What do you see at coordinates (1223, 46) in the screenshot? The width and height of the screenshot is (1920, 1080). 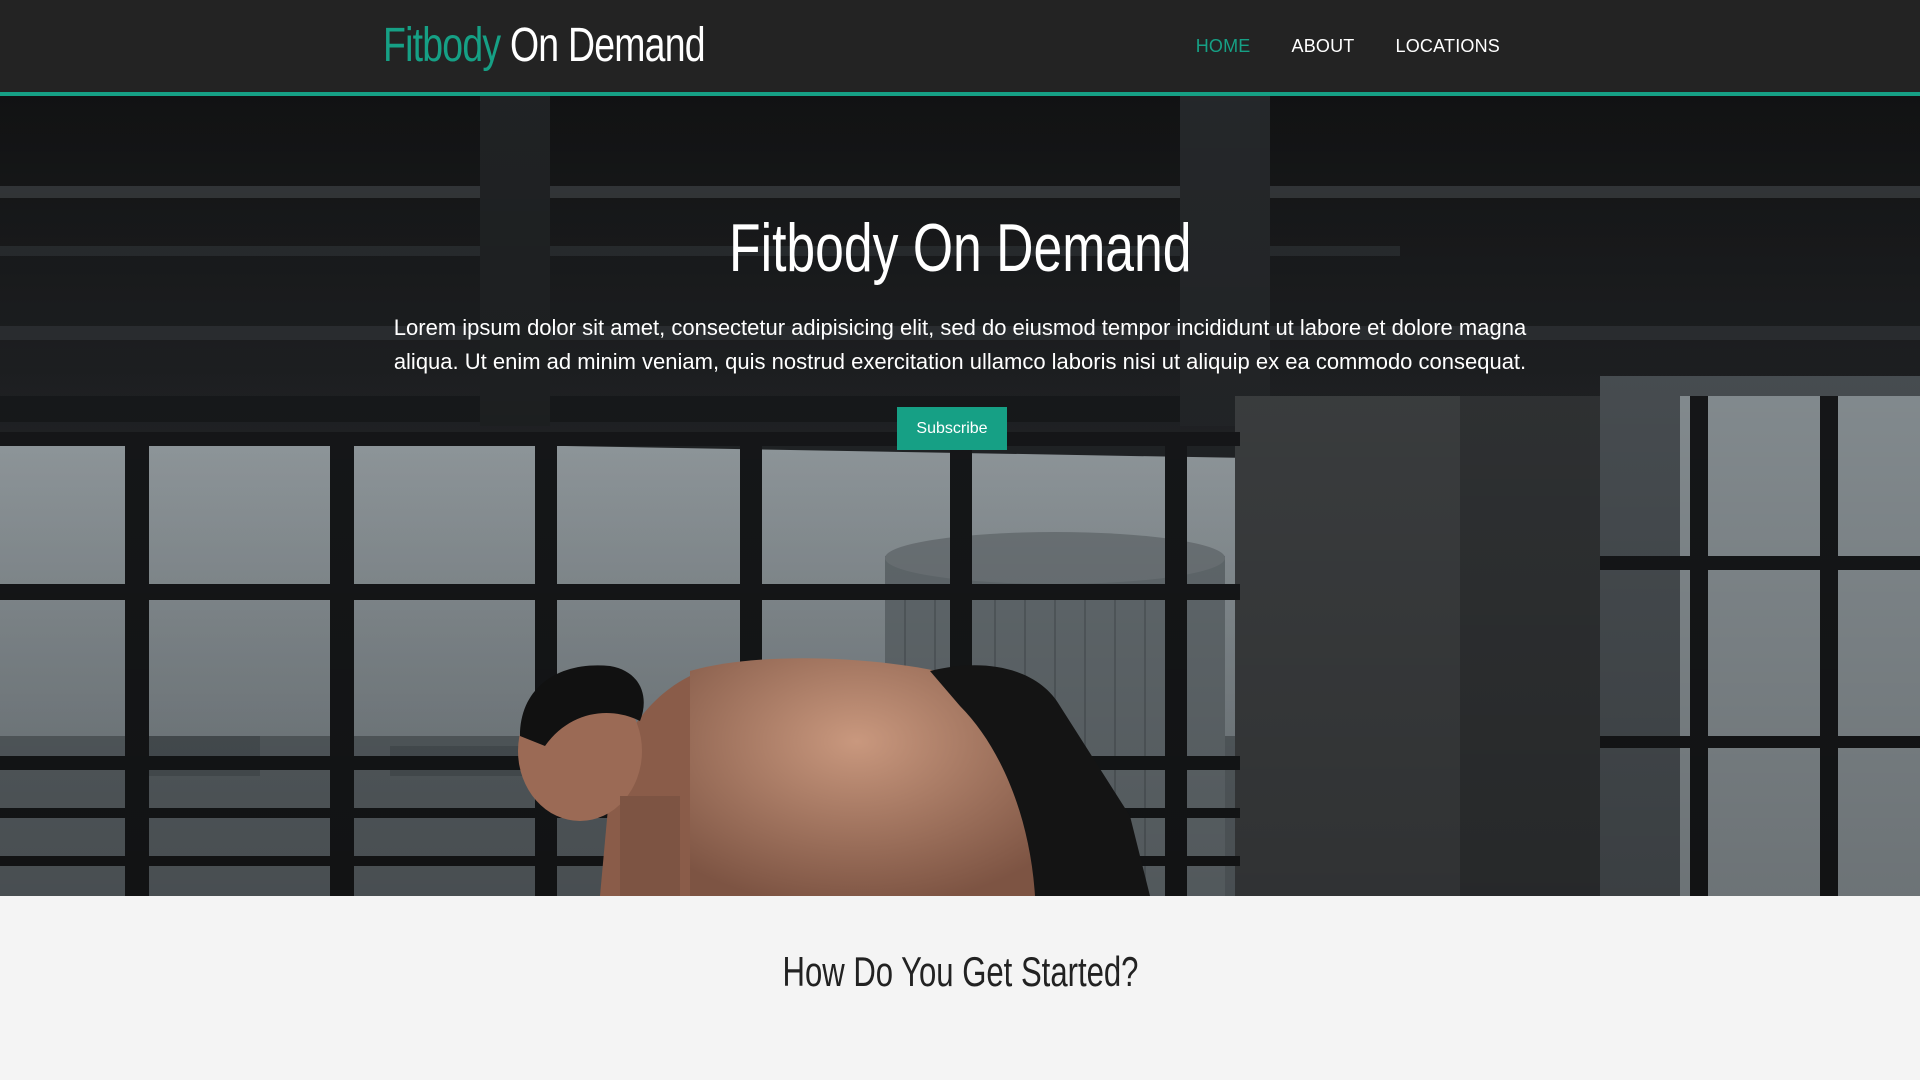 I see `nav-home-link: HOME` at bounding box center [1223, 46].